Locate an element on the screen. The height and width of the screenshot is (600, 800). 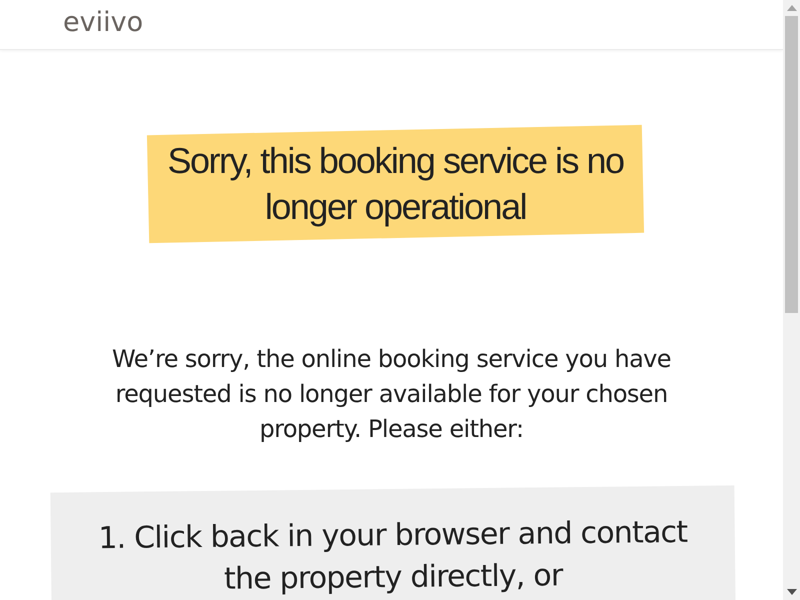
option-text: 1. Click back in your browser and contact the property directly, or is located at coordinates (392, 556).